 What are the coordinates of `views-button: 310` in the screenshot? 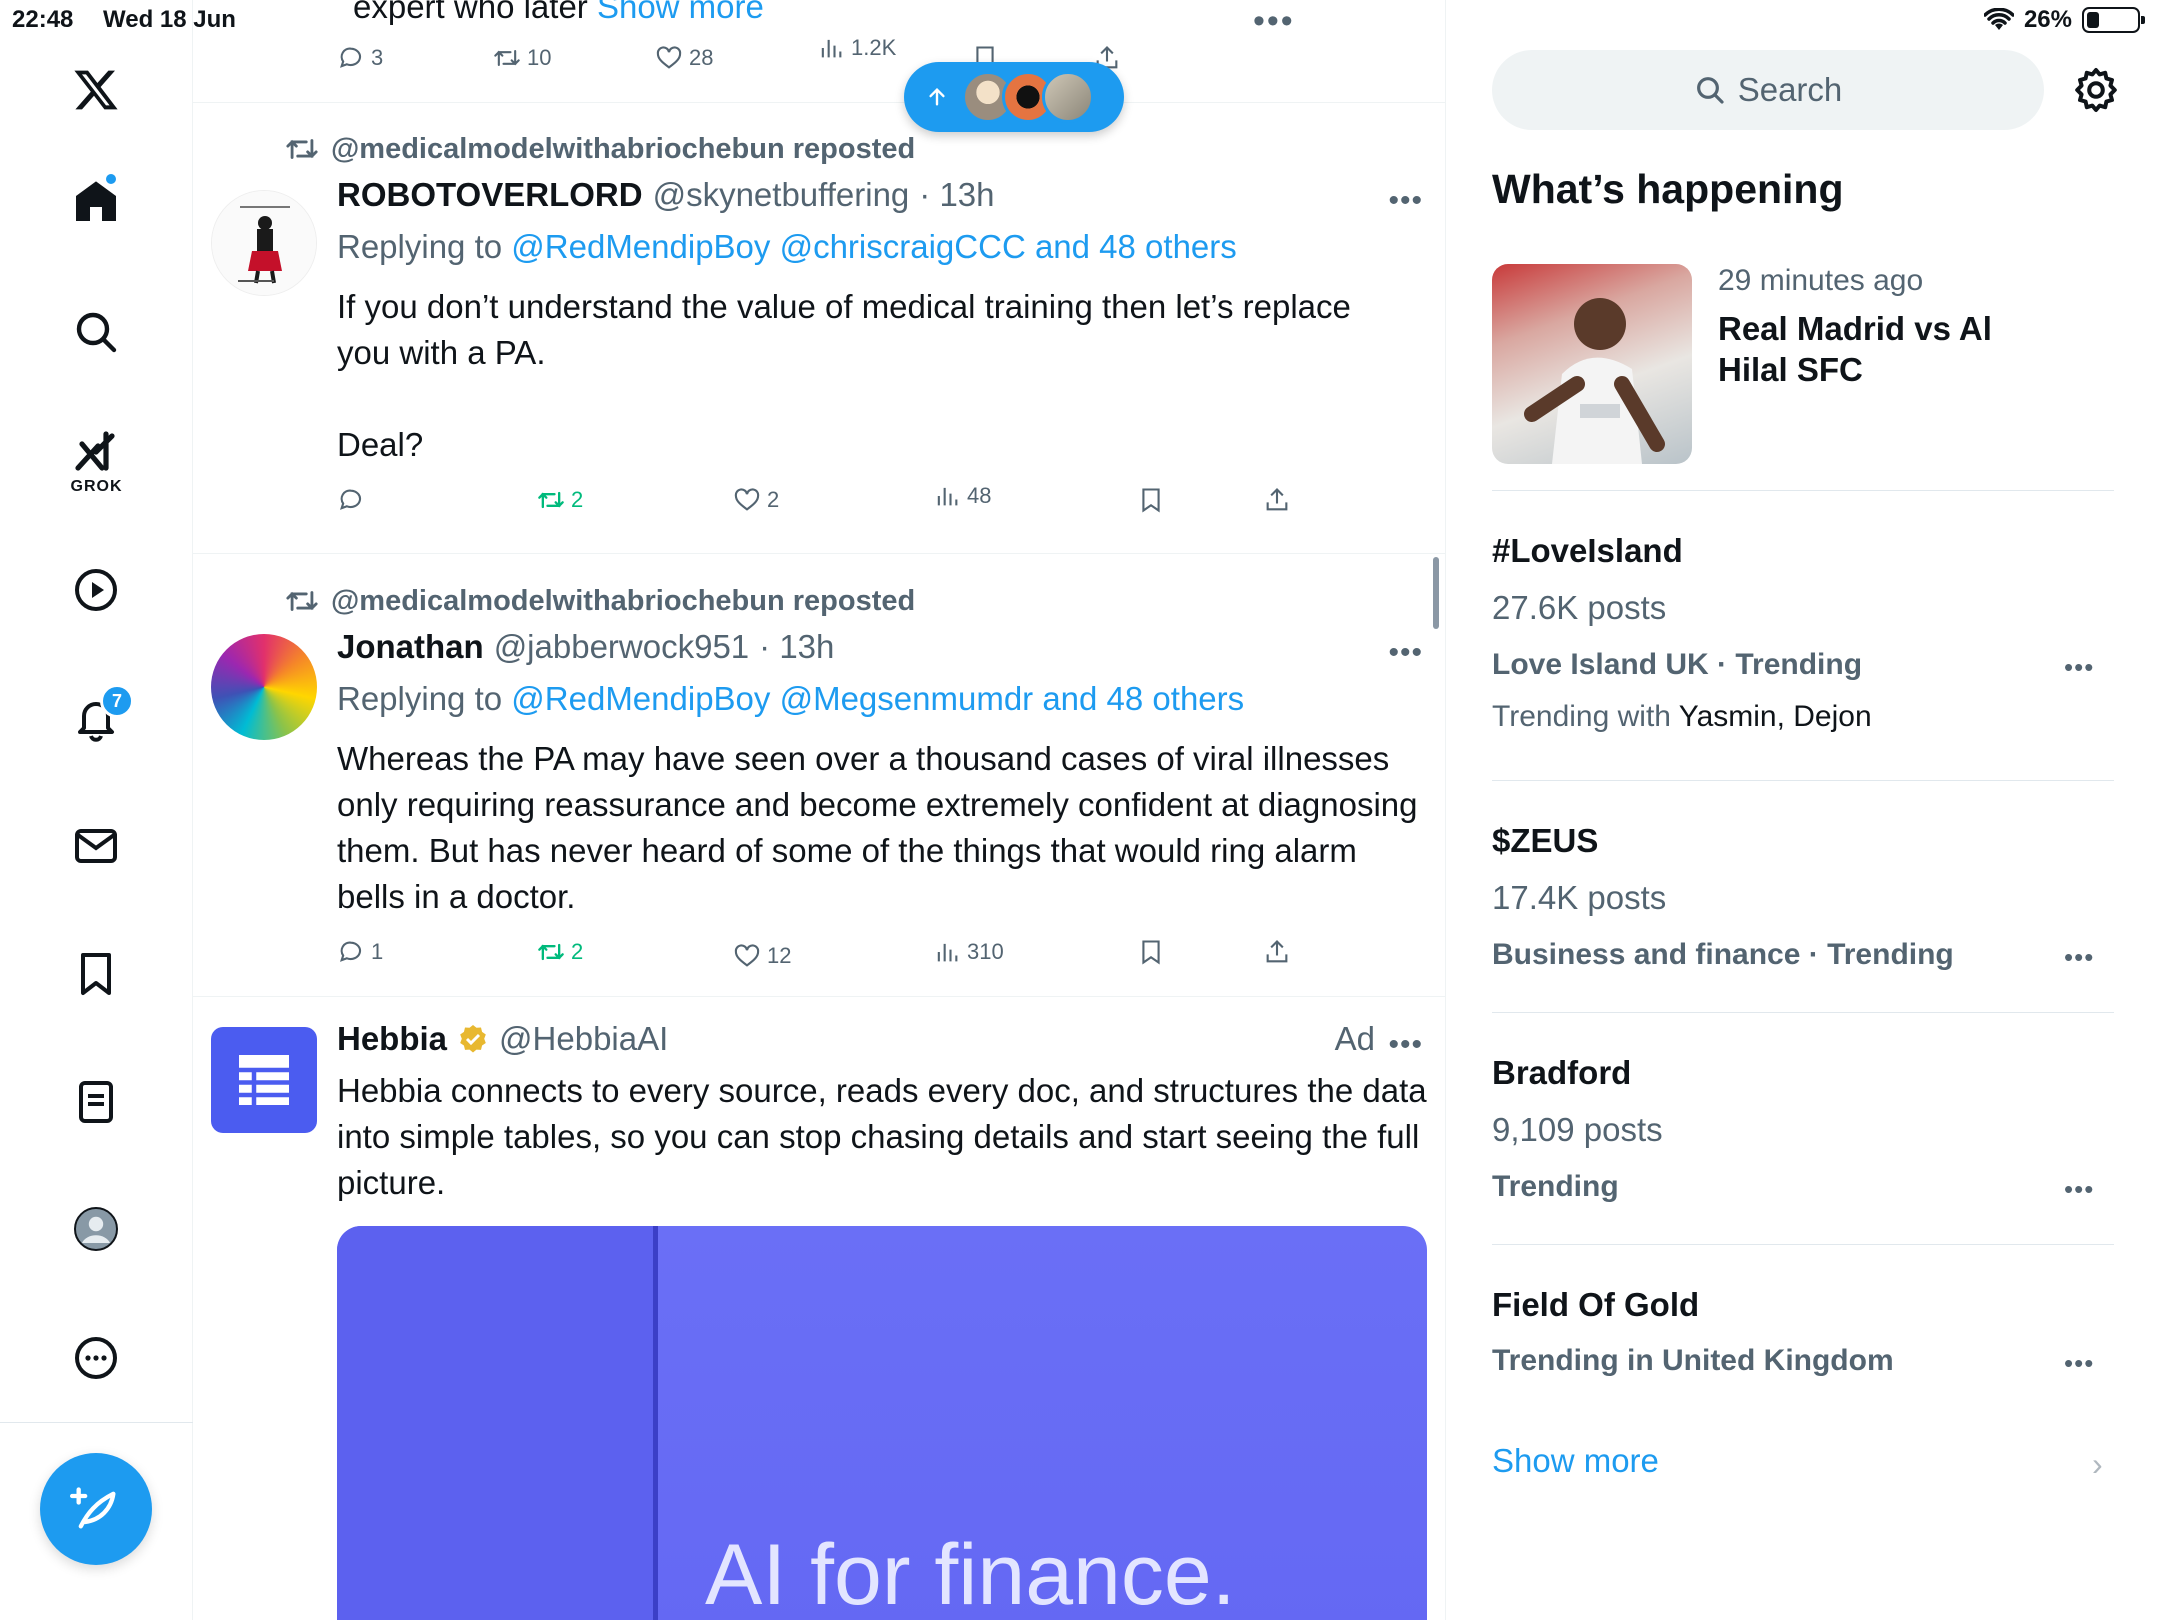 It's located at (968, 952).